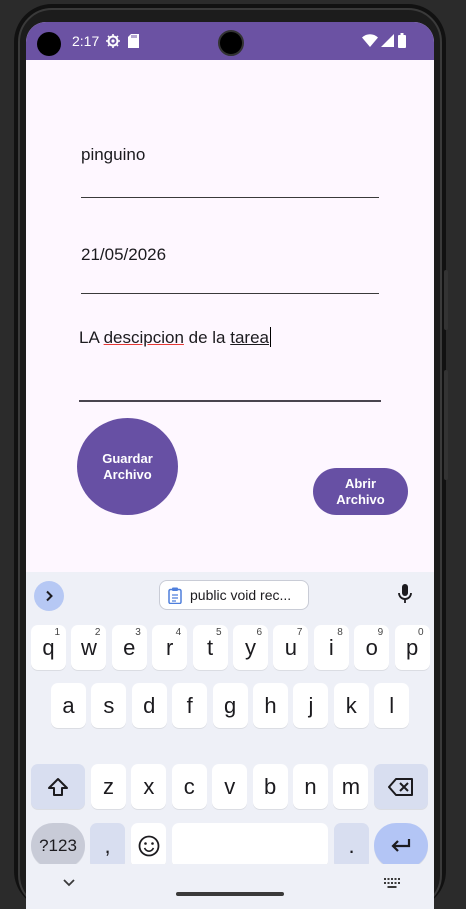  Describe the element at coordinates (69, 883) in the screenshot. I see `hide-keyboard-chevron-icon` at that location.